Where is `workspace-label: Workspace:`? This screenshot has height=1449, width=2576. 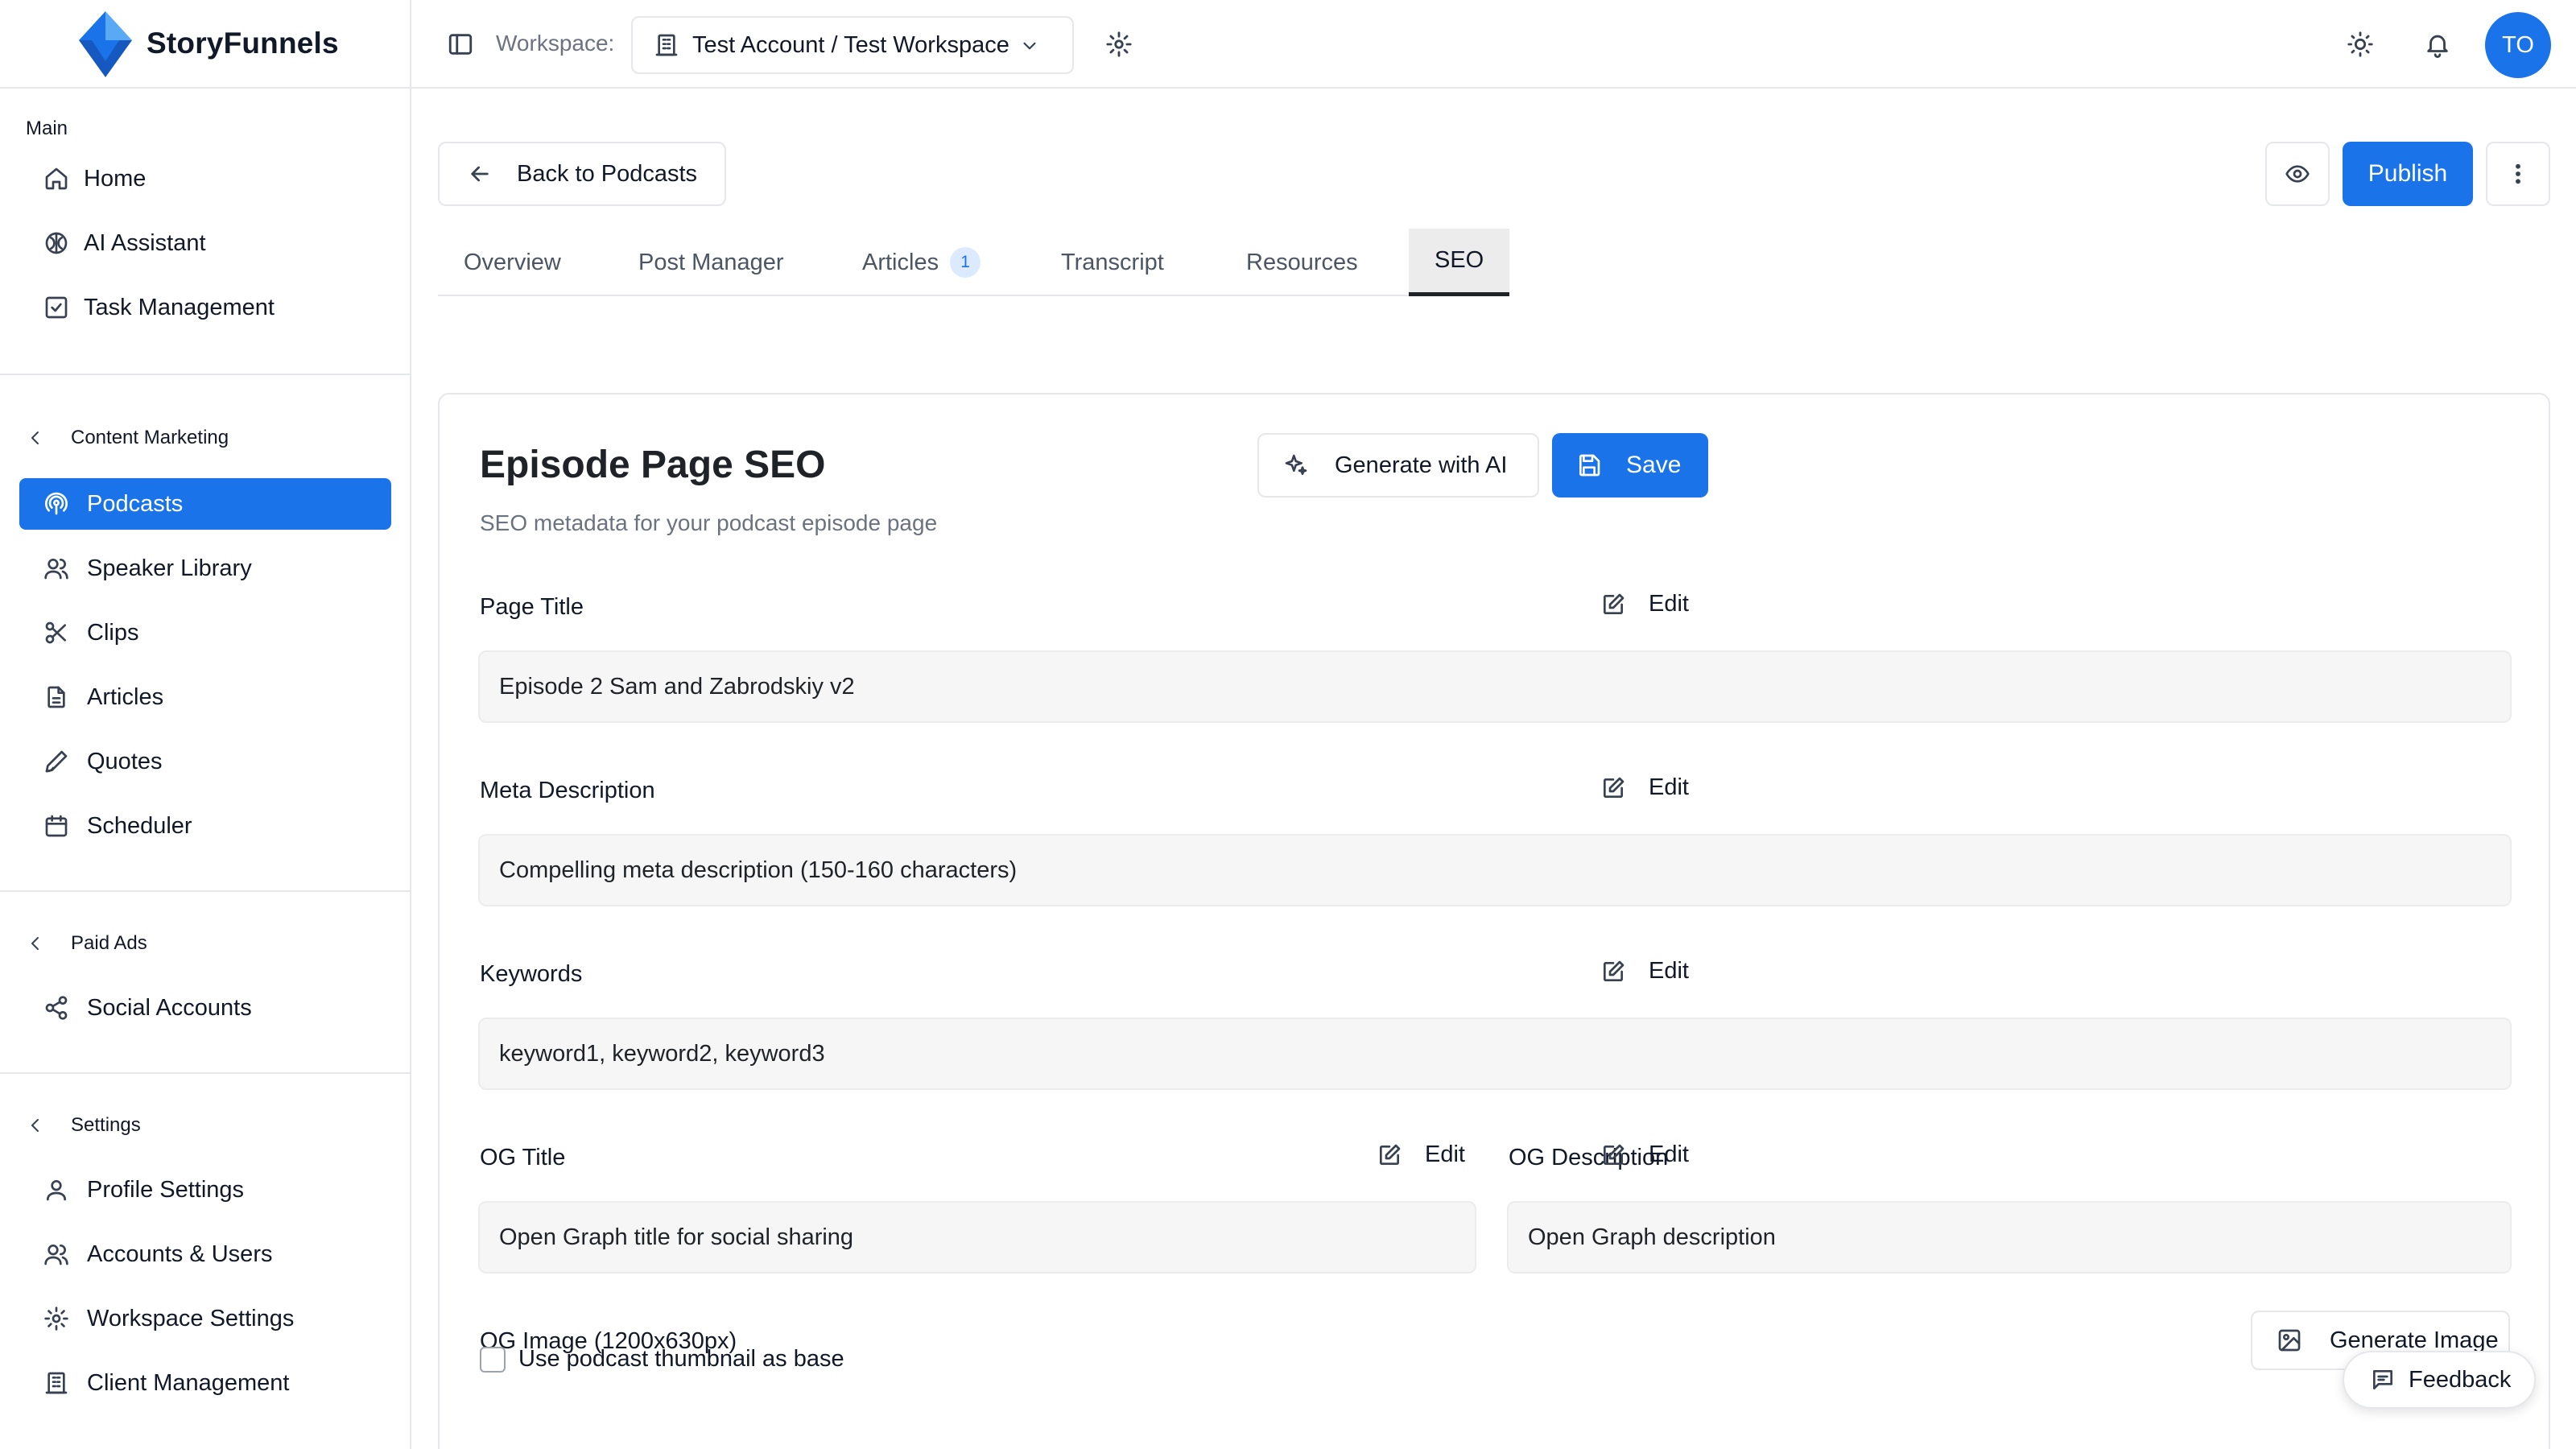 workspace-label: Workspace: is located at coordinates (555, 43).